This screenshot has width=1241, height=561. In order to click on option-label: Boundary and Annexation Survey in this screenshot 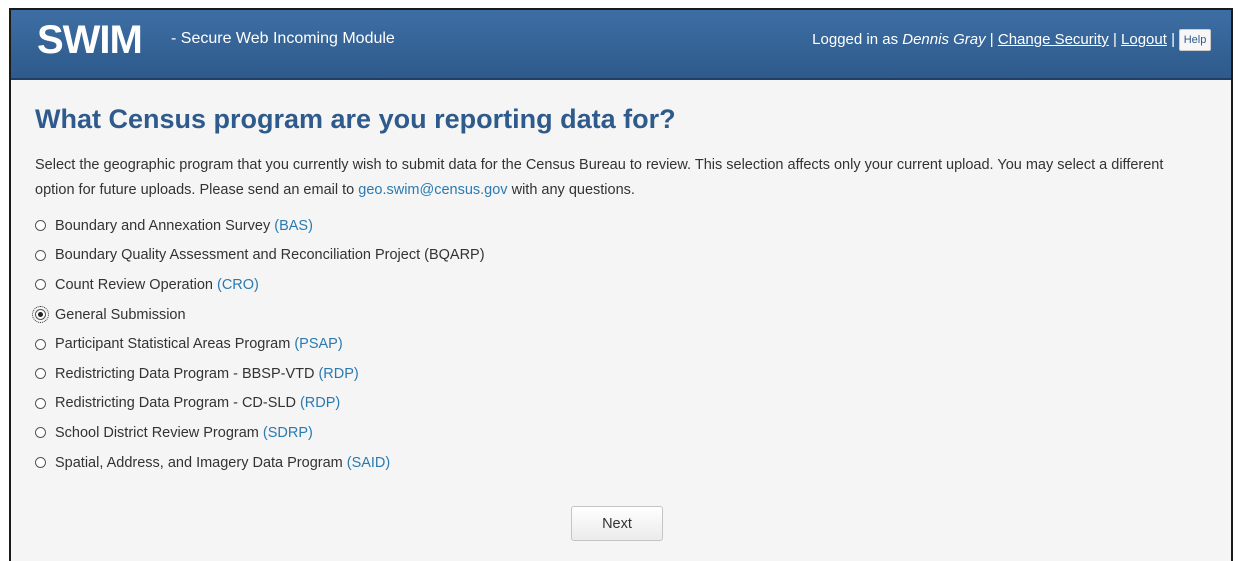, I will do `click(163, 225)`.